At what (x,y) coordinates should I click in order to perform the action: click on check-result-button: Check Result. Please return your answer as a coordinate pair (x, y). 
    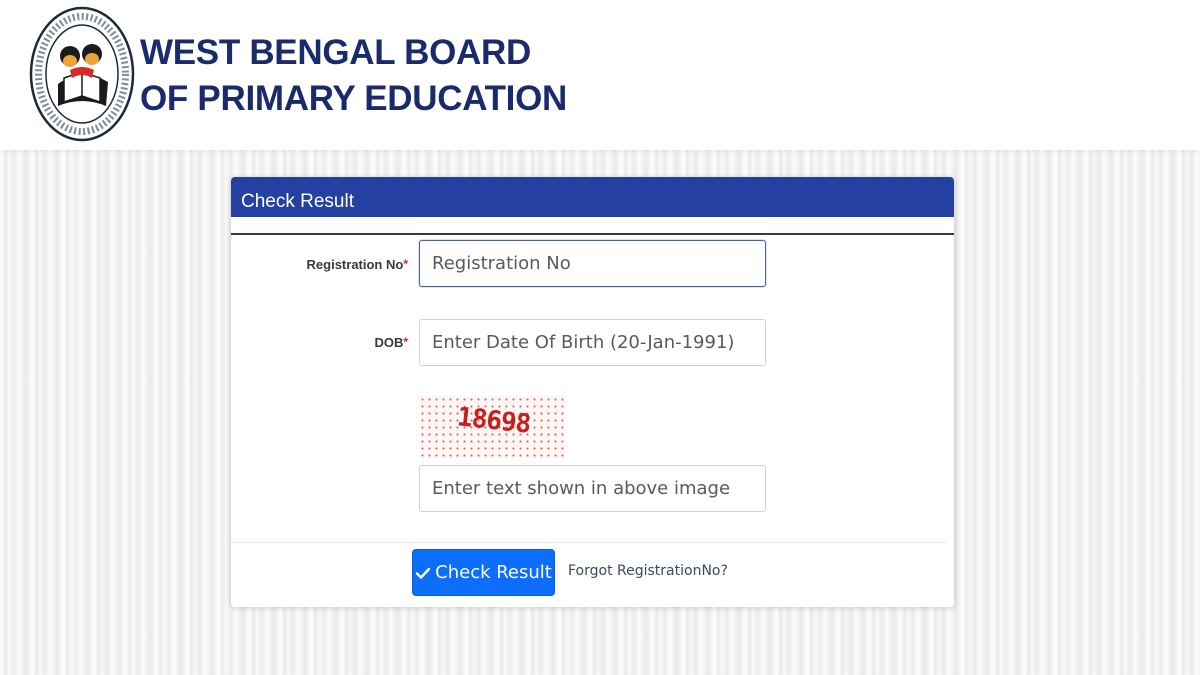
    Looking at the image, I should click on (483, 572).